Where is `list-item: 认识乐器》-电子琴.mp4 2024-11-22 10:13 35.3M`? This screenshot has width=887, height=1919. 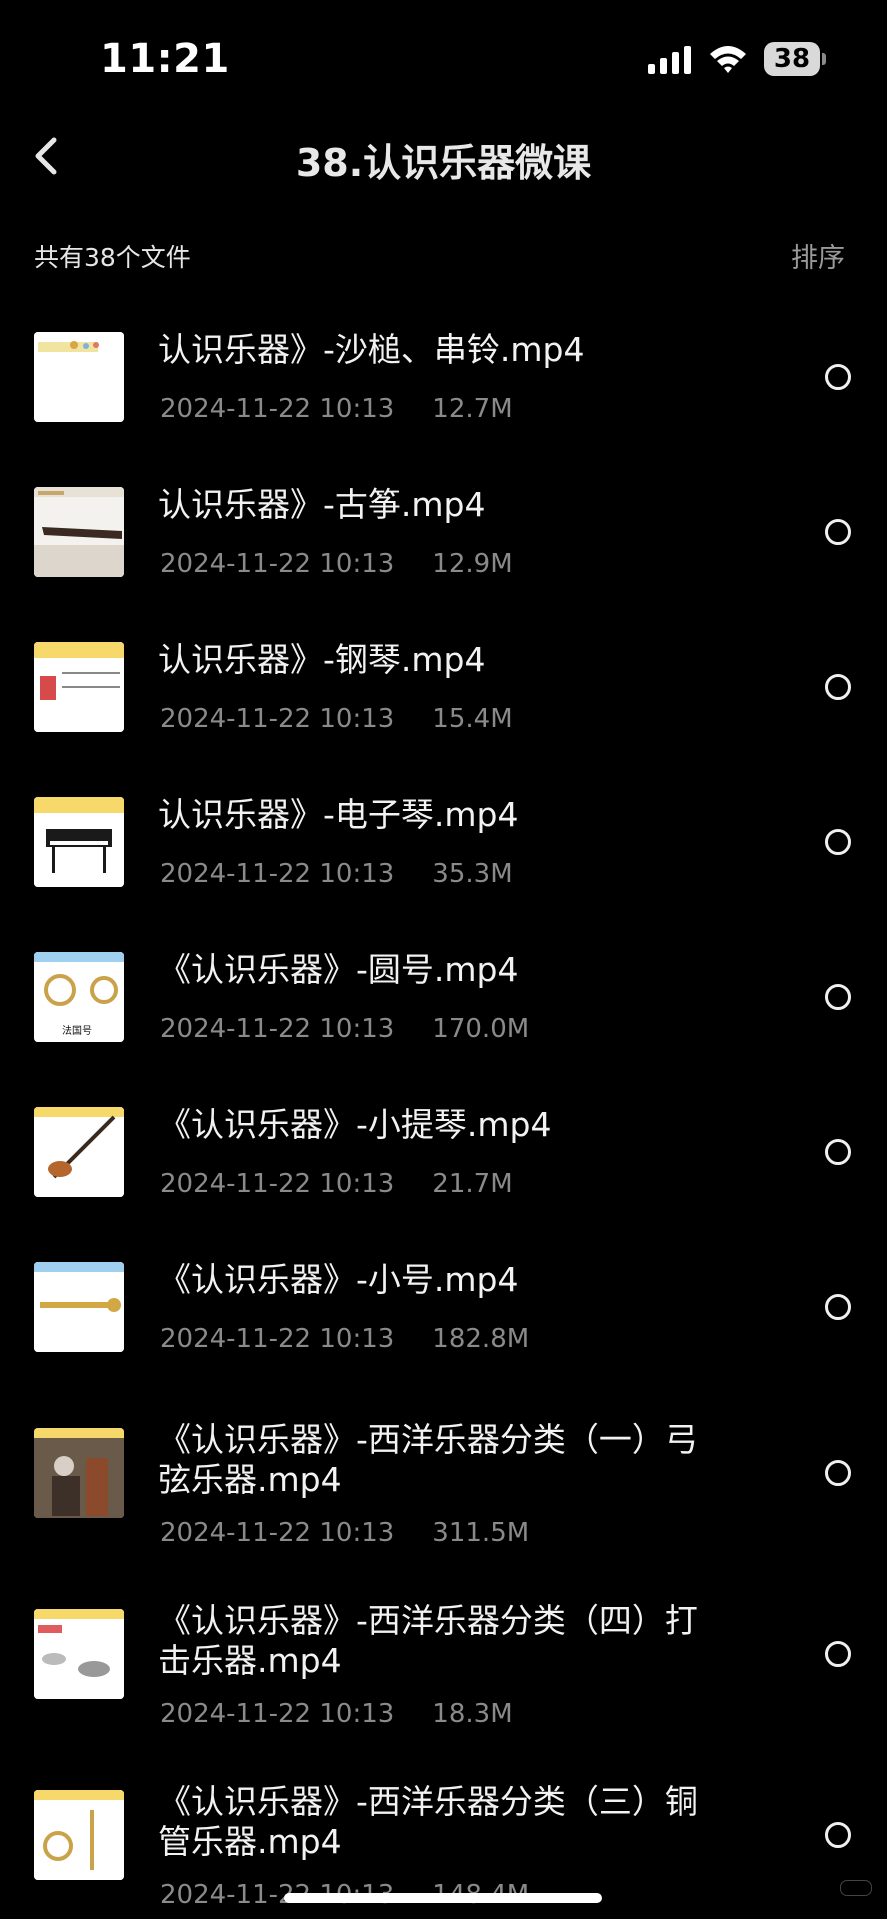
list-item: 认识乐器》-电子琴.mp4 2024-11-22 10:13 35.3M is located at coordinates (443, 845).